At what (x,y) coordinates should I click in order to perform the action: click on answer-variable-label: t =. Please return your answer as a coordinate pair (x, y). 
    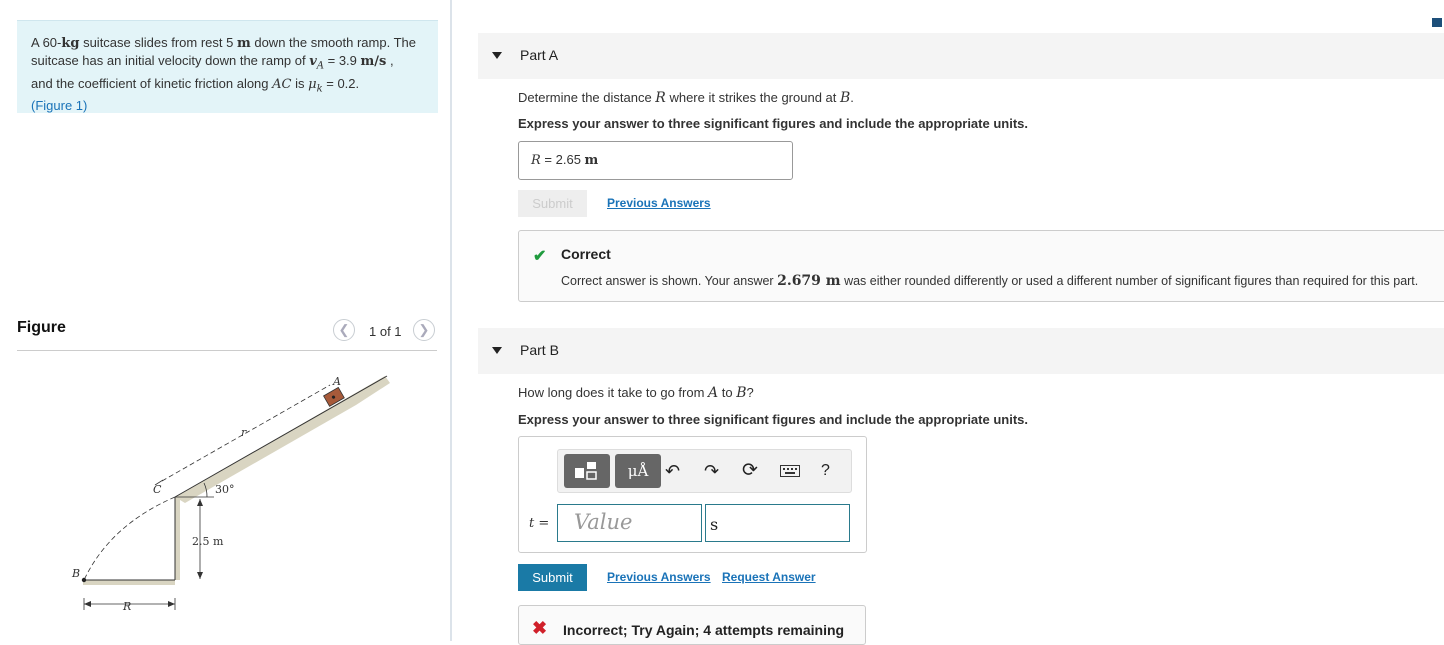
    Looking at the image, I should click on (539, 523).